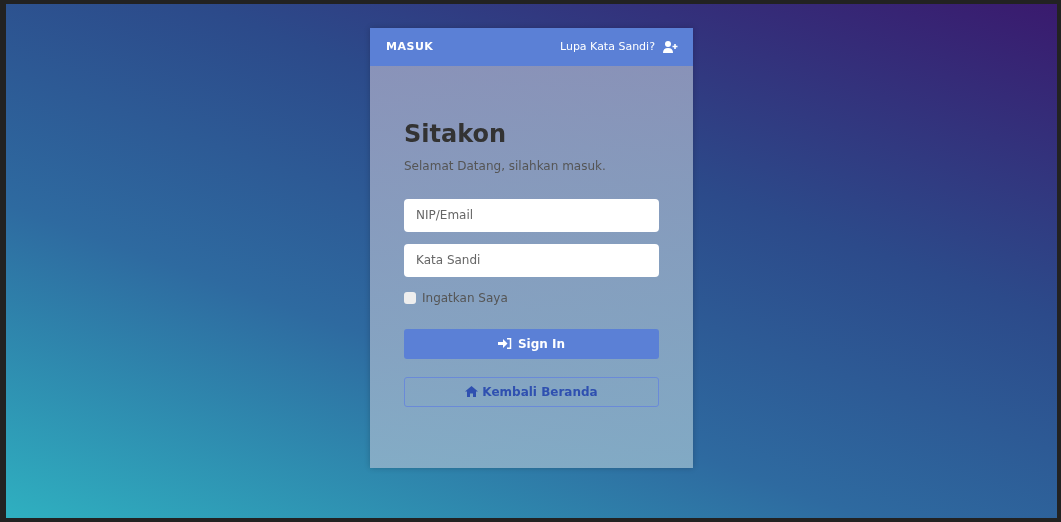 The image size is (1061, 522). What do you see at coordinates (410, 297) in the screenshot?
I see `remember-checkbox` at bounding box center [410, 297].